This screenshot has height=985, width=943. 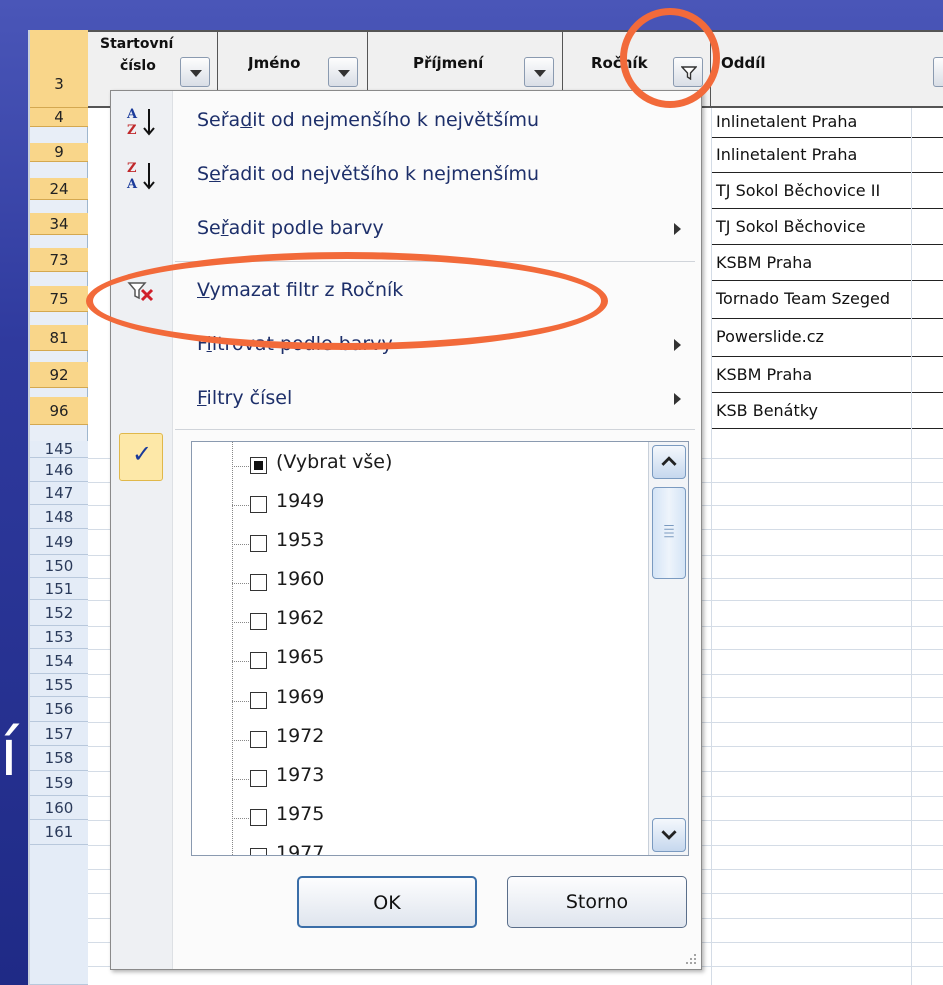 I want to click on column-header-label: Jméno, so click(x=274, y=63).